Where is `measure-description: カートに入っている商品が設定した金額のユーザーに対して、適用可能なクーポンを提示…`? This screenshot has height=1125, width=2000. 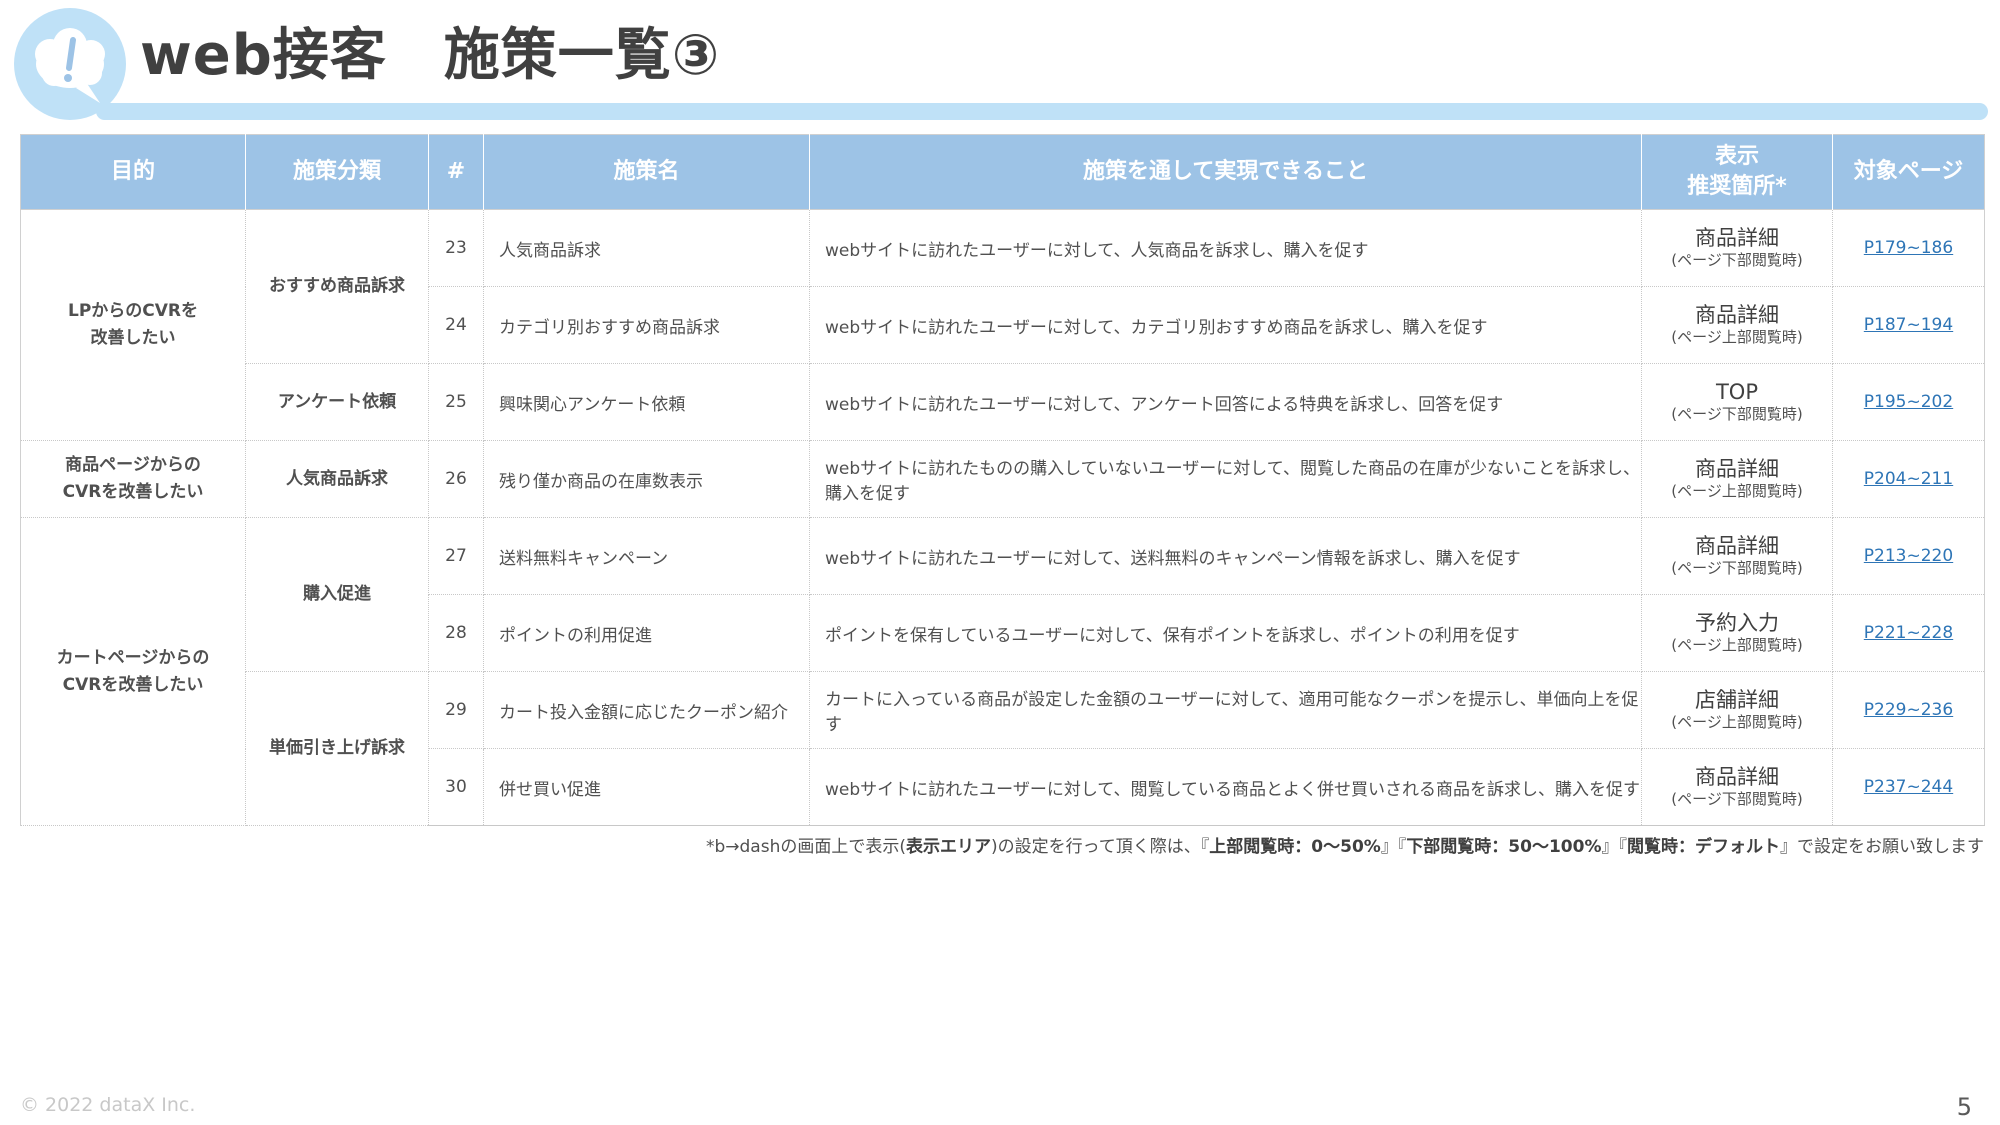
measure-description: カートに入っている商品が設定した金額のユーザーに対して、適用可能なクーポンを提示… is located at coordinates (1225, 710).